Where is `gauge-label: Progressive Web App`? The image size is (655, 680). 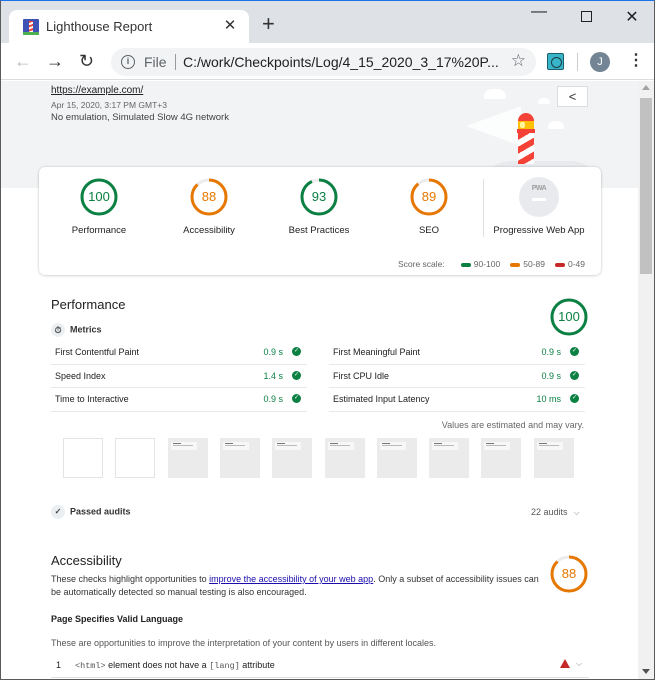 gauge-label: Progressive Web App is located at coordinates (539, 230).